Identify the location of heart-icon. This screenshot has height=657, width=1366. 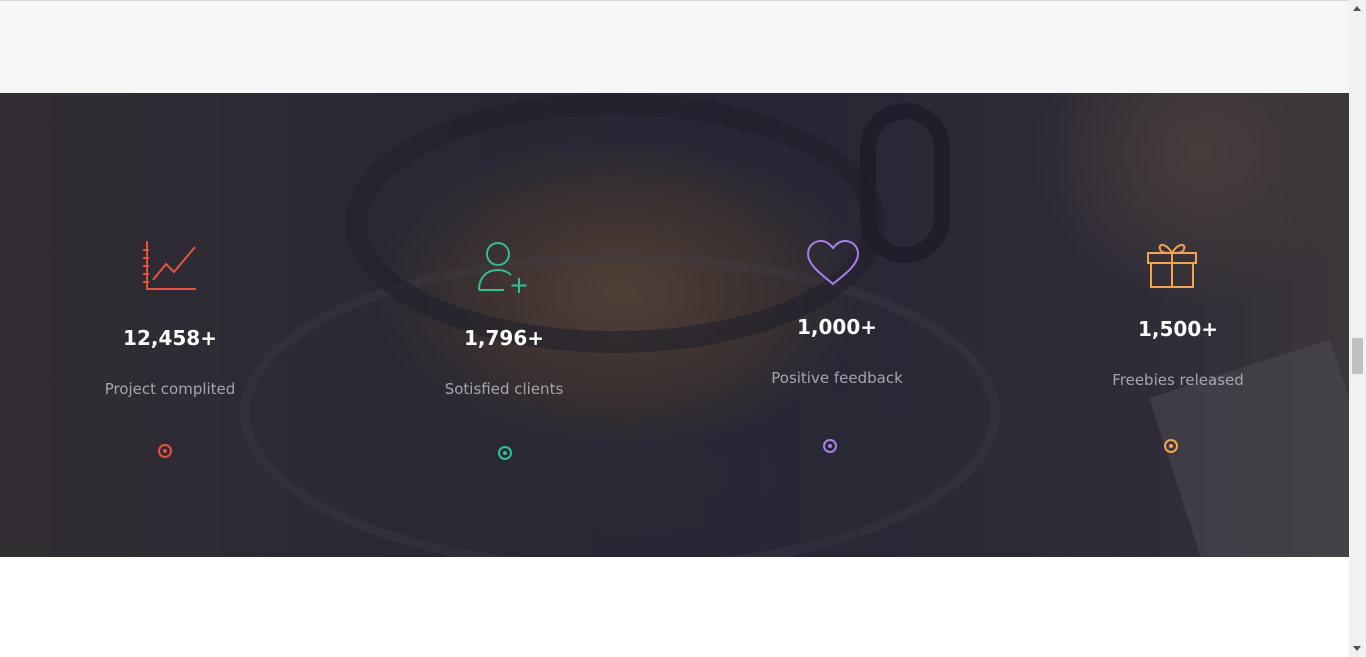
(833, 262).